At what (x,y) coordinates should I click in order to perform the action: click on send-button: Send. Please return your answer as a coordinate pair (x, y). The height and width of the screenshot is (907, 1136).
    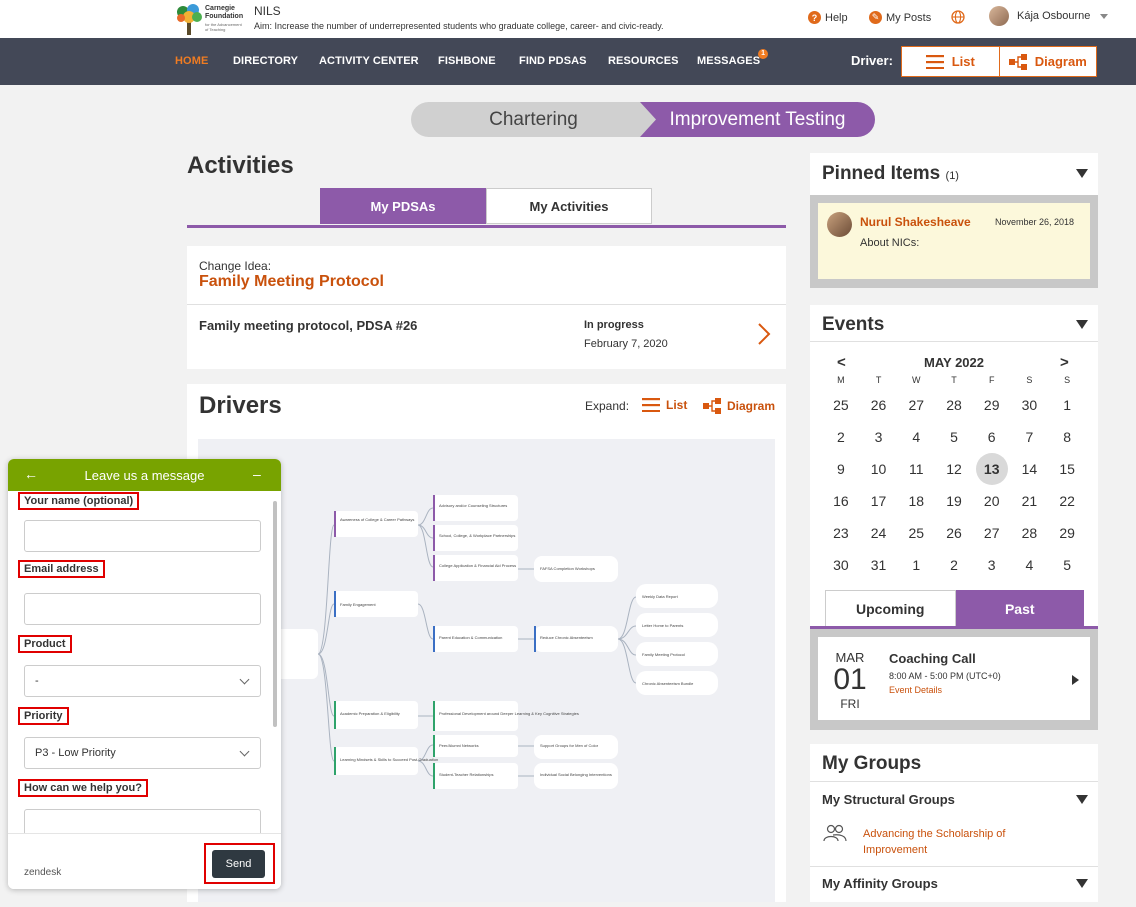
    Looking at the image, I should click on (238, 864).